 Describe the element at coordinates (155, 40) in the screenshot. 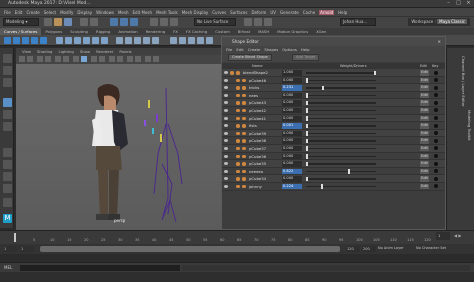

I see `bevel-icon` at that location.